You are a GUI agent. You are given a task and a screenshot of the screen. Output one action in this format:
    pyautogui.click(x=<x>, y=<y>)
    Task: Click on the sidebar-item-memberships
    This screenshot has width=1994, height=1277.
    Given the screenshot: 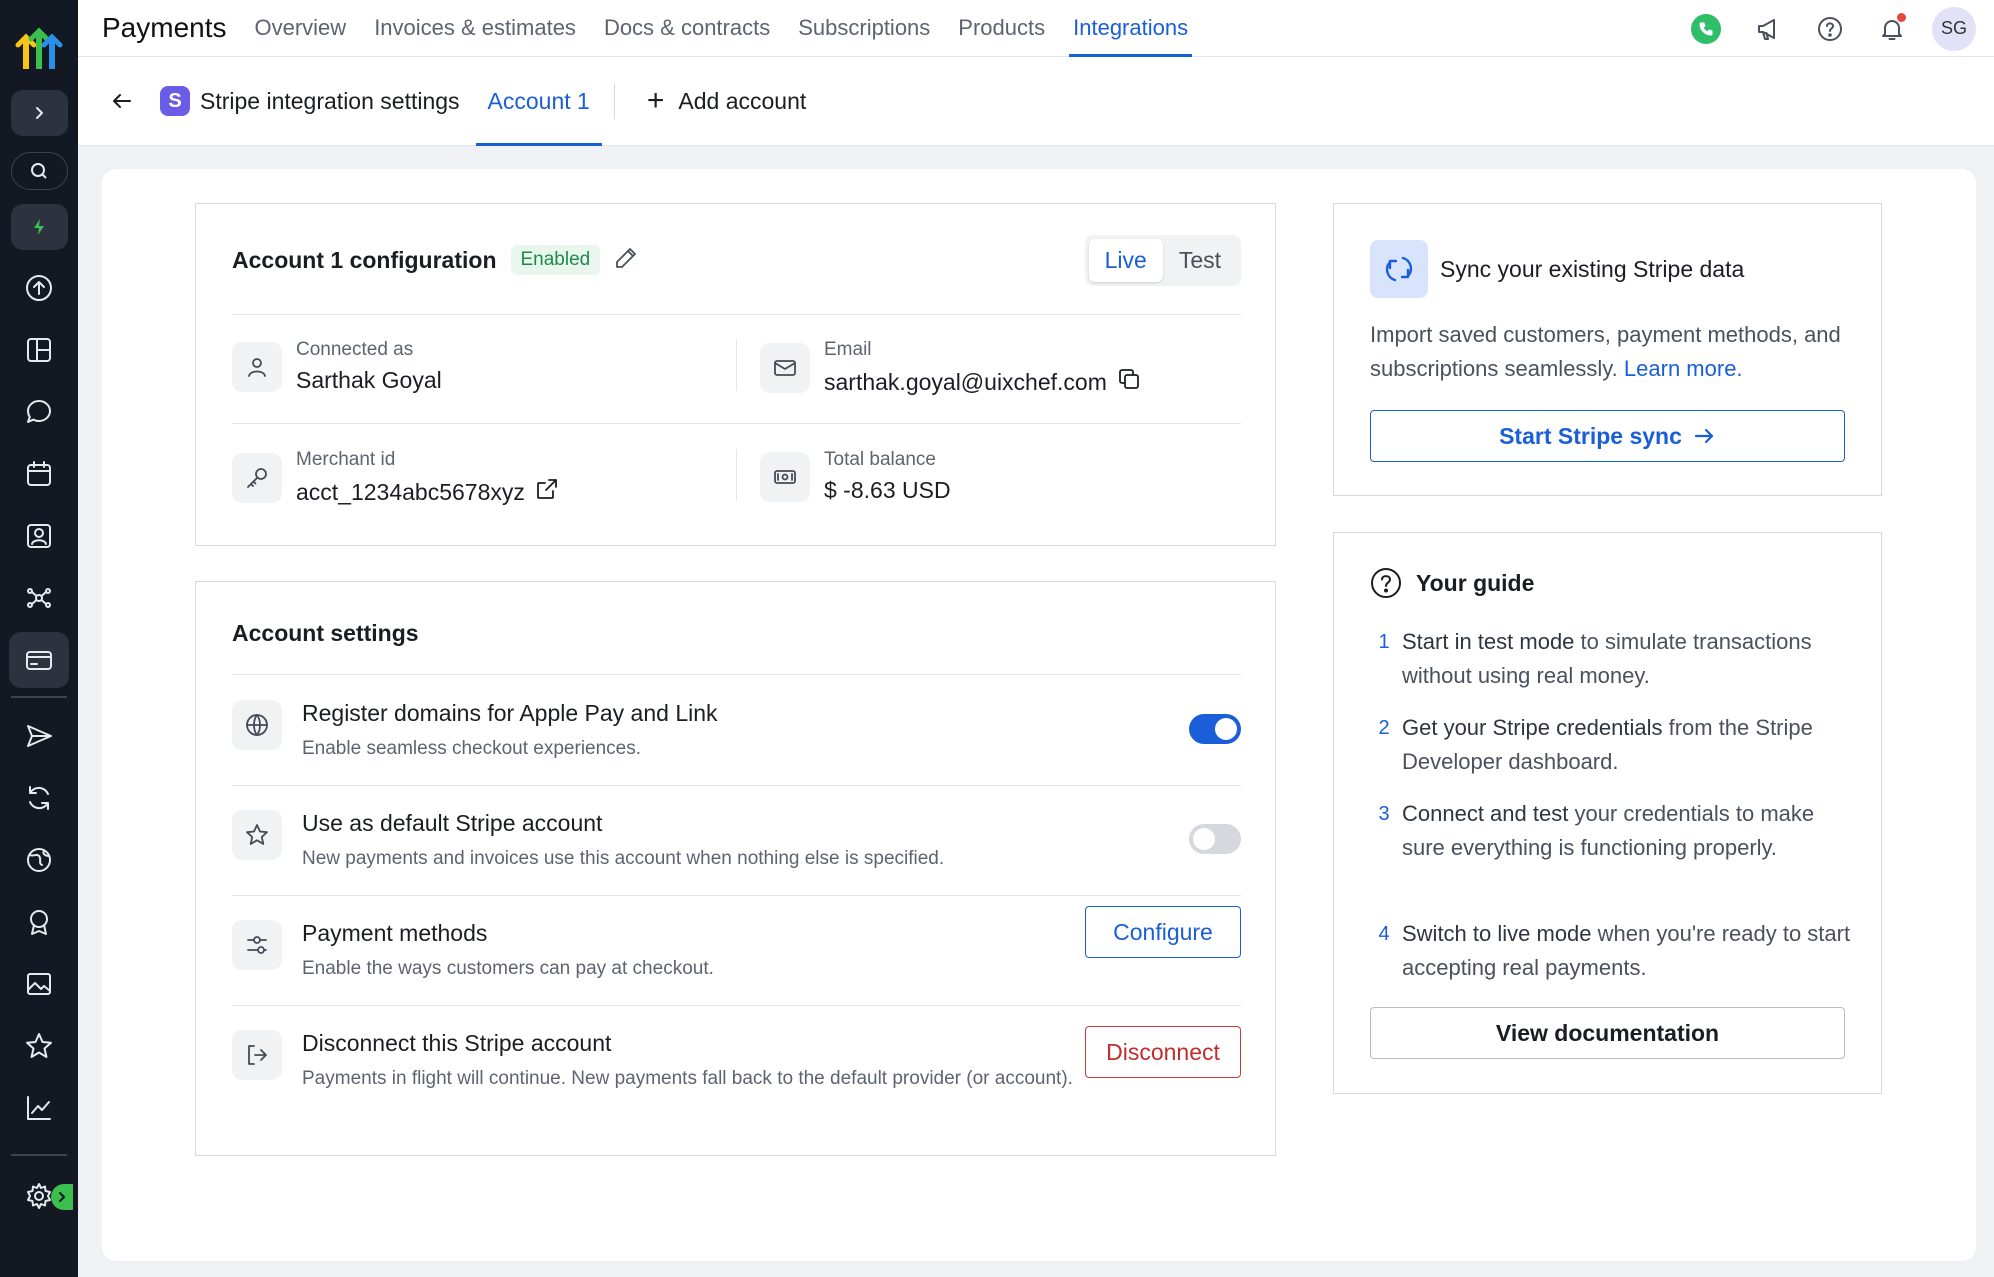 What is the action you would take?
    pyautogui.click(x=39, y=922)
    